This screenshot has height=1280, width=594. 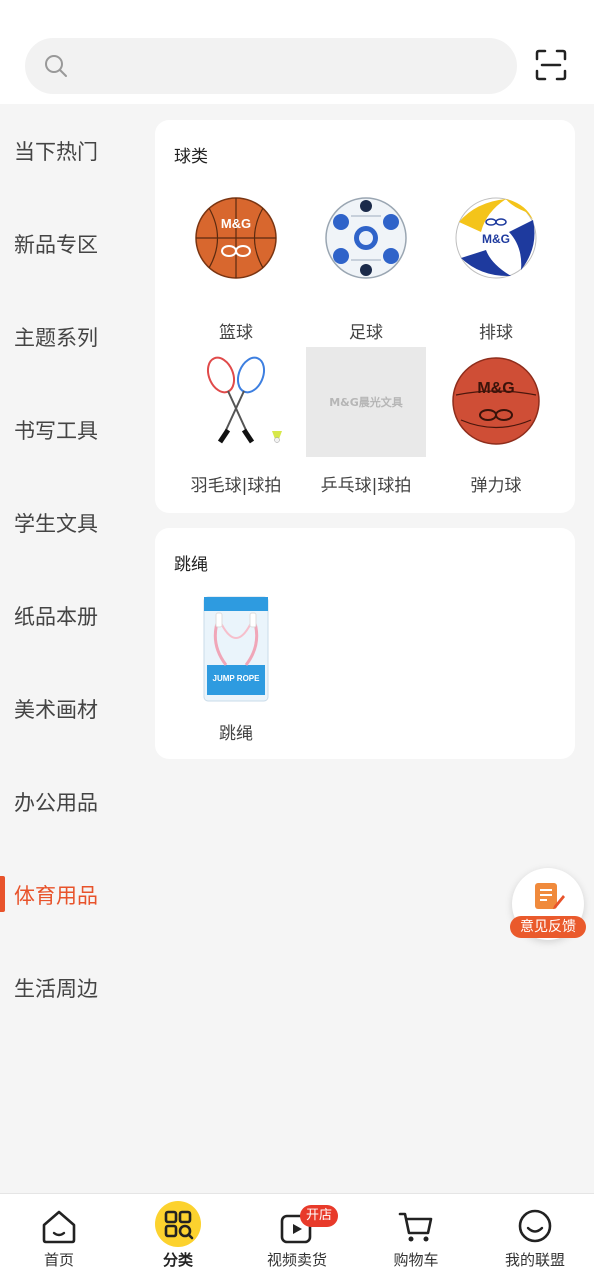 I want to click on tab-label: 视频卖货, so click(x=296, y=1260).